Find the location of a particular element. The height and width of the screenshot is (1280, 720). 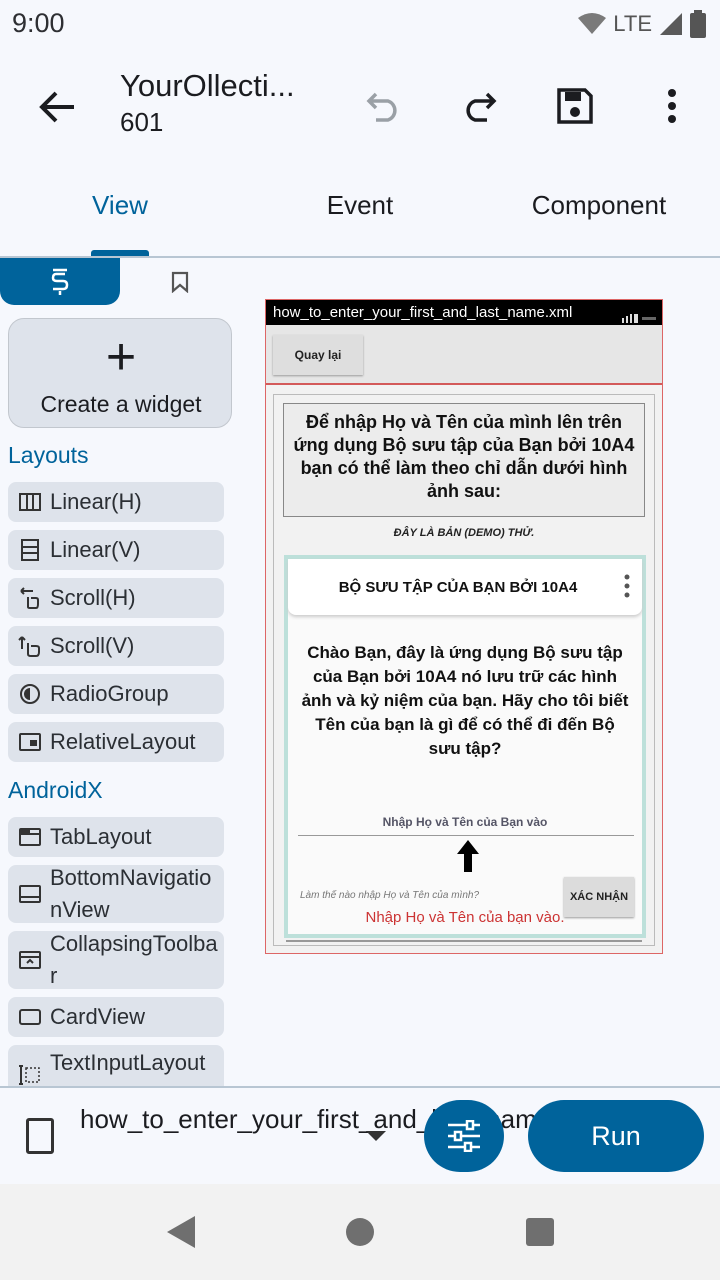

nav-recents-icon is located at coordinates (540, 1232).